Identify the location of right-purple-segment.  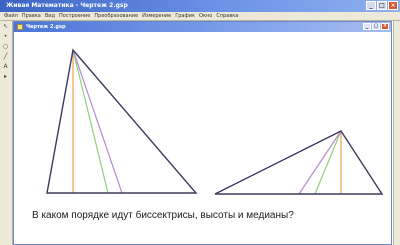
(320, 162).